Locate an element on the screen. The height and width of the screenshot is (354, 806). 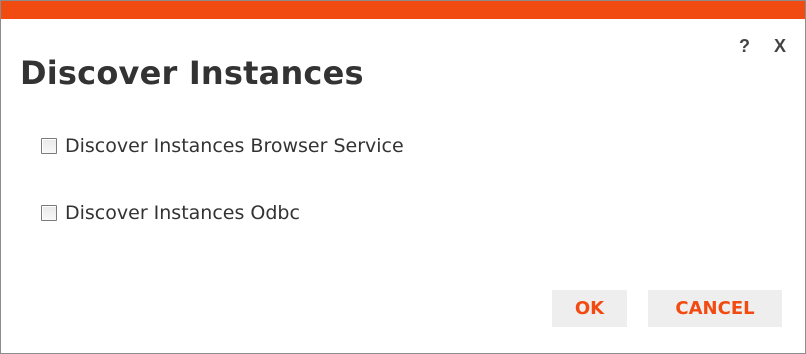
cancel-button: CANCEL is located at coordinates (715, 308).